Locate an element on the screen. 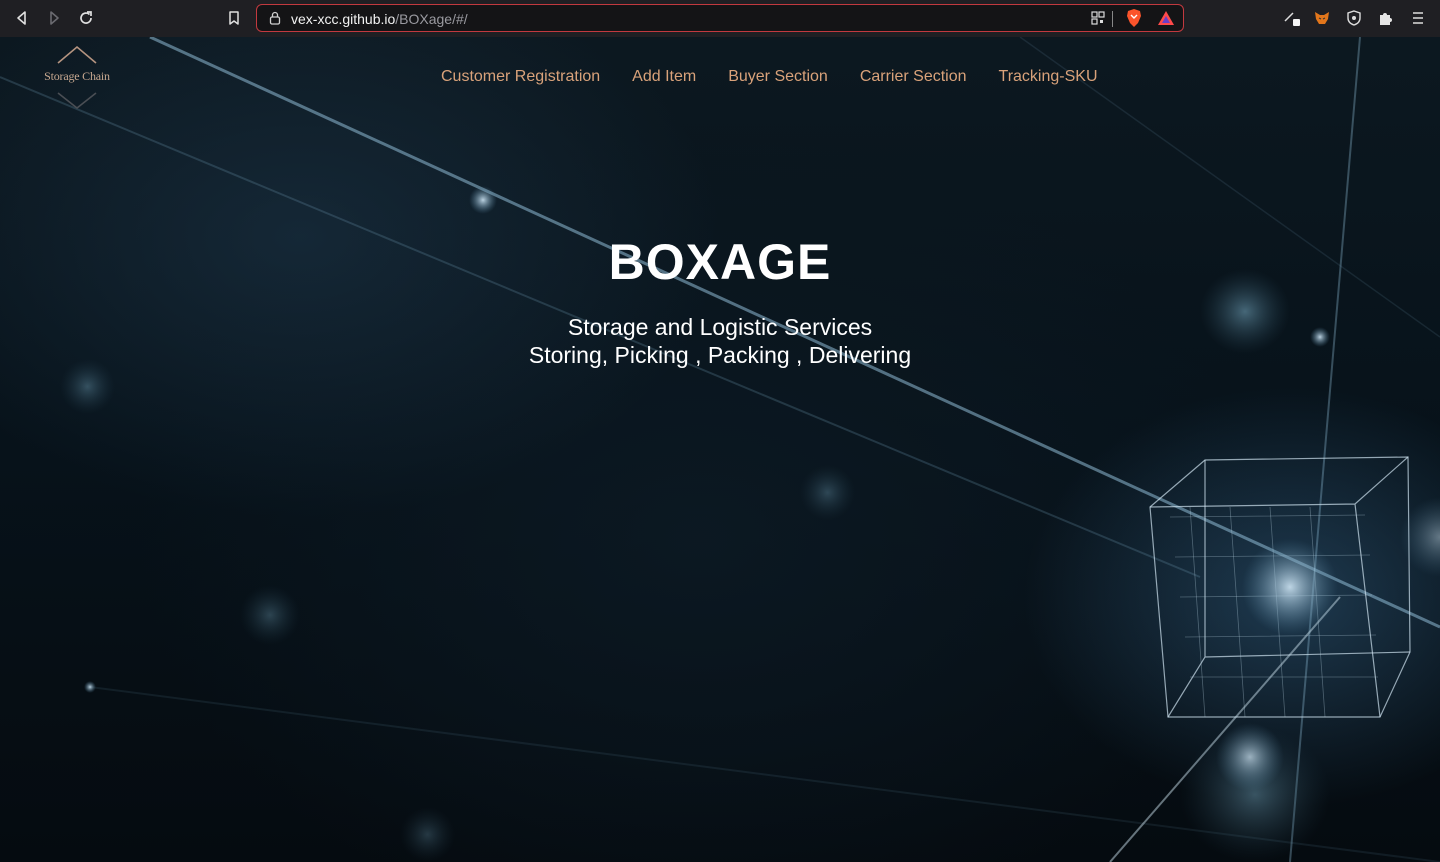 The image size is (1440, 862). reload-button is located at coordinates (86, 18).